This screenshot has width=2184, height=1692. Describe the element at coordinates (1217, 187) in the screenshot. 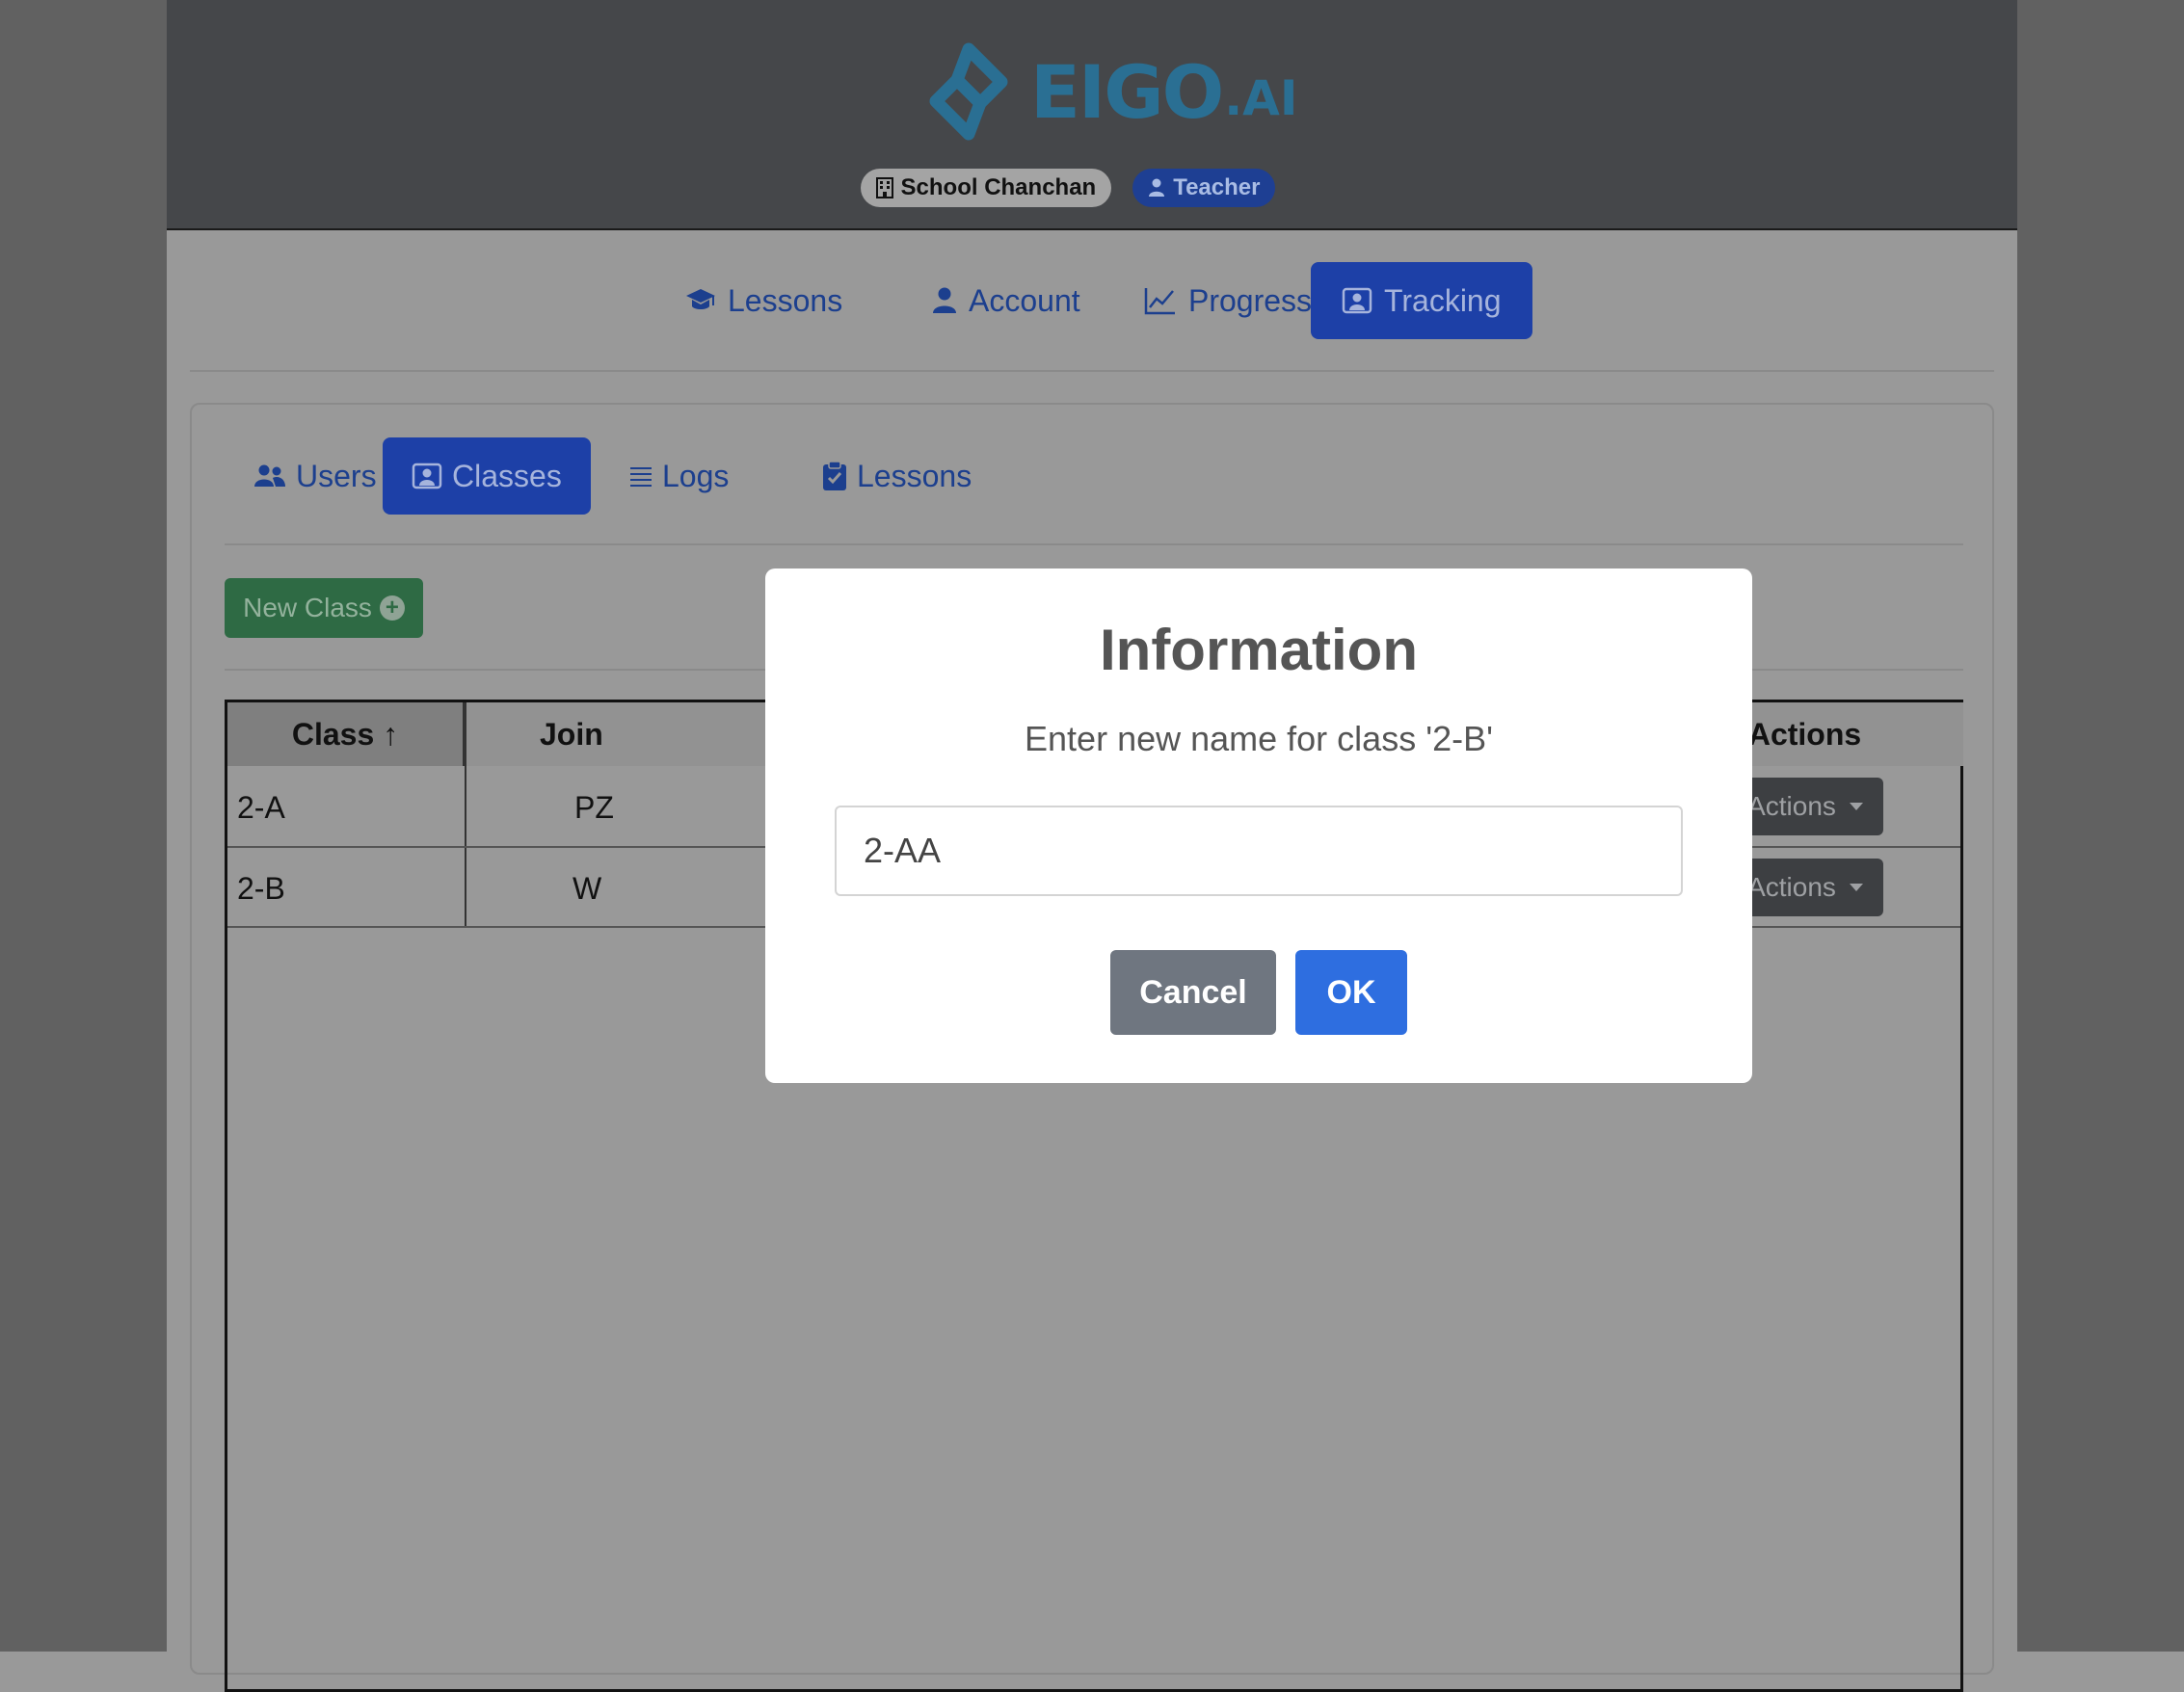

I see `role-name: Teacher` at that location.